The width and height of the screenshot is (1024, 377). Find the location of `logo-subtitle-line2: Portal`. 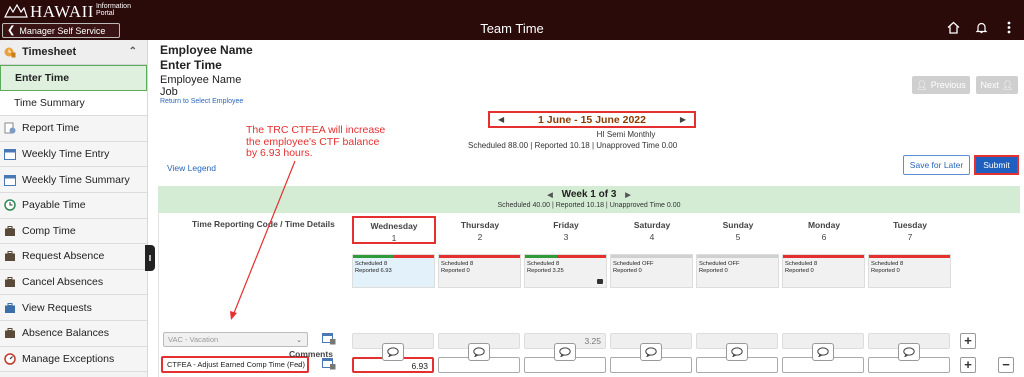

logo-subtitle-line2: Portal is located at coordinates (105, 13).